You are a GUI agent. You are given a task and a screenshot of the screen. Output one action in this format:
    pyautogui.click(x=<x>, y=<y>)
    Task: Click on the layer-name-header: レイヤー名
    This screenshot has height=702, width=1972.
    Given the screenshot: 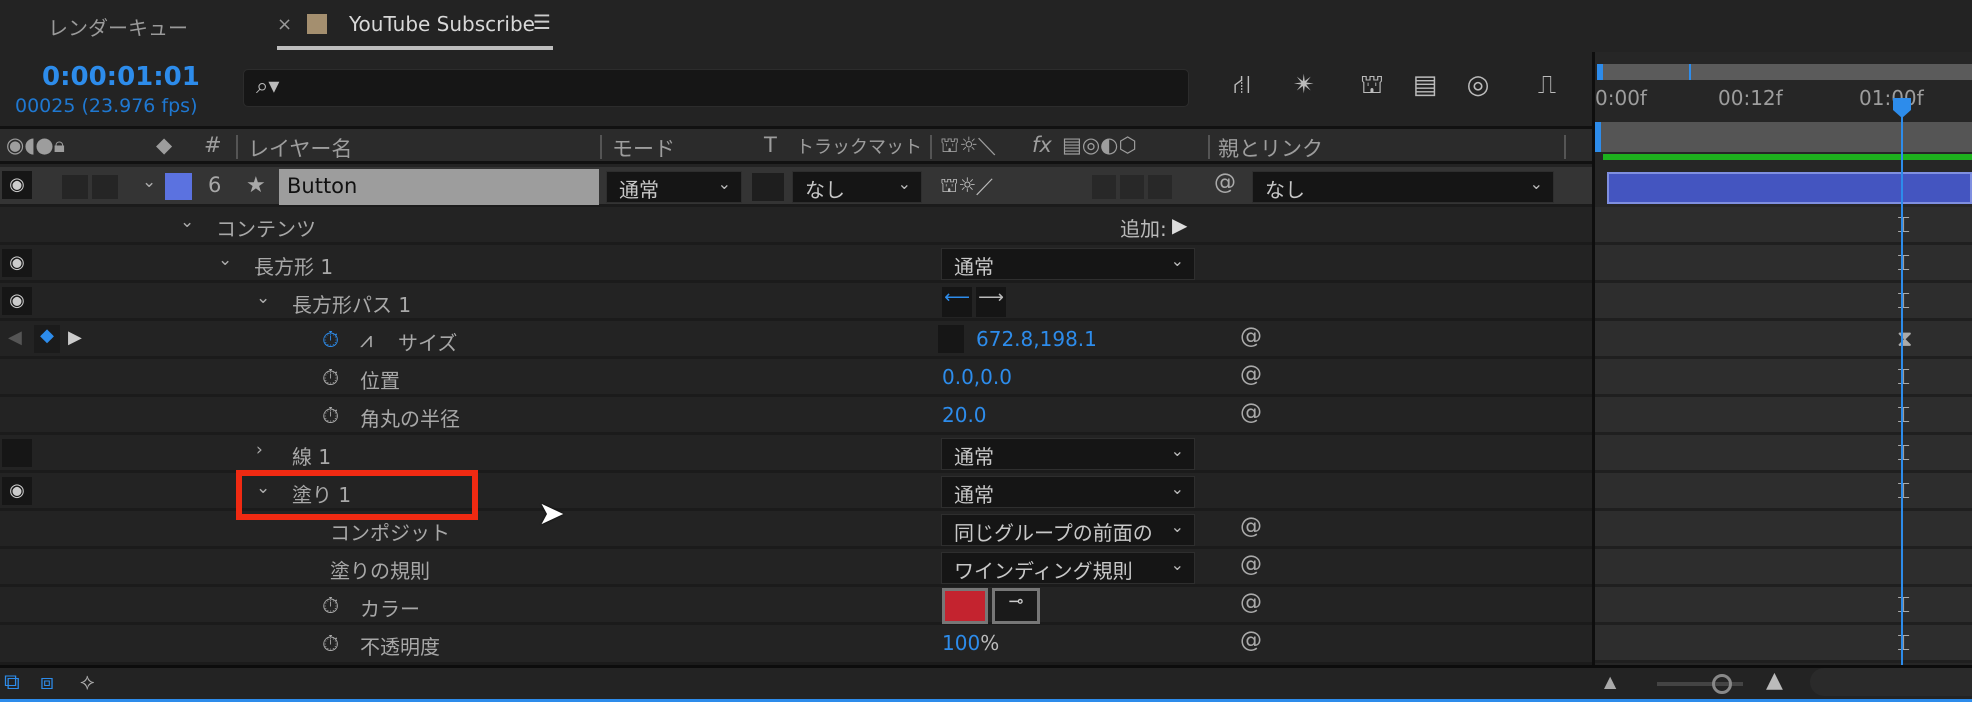 What is the action you would take?
    pyautogui.click(x=300, y=148)
    